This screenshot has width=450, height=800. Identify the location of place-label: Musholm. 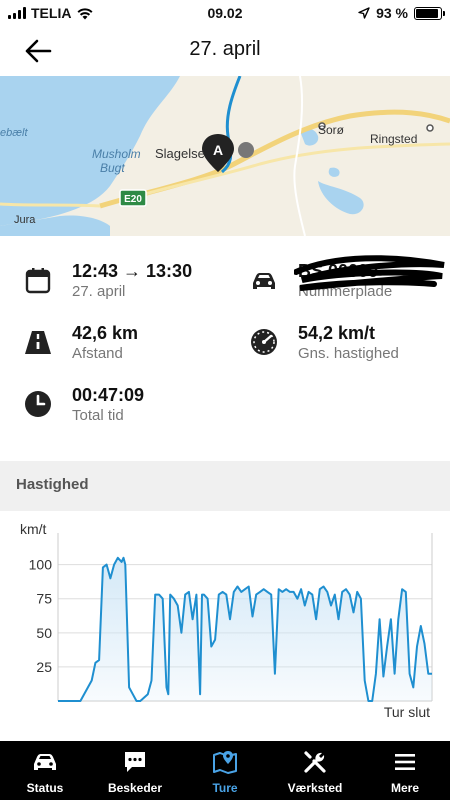
(116, 154).